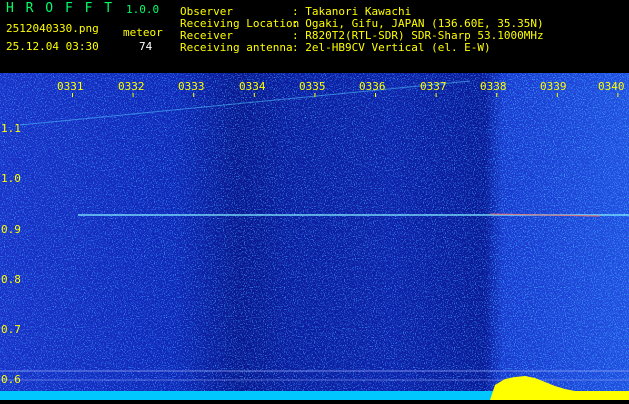  I want to click on time-tick: 0340, so click(611, 86).